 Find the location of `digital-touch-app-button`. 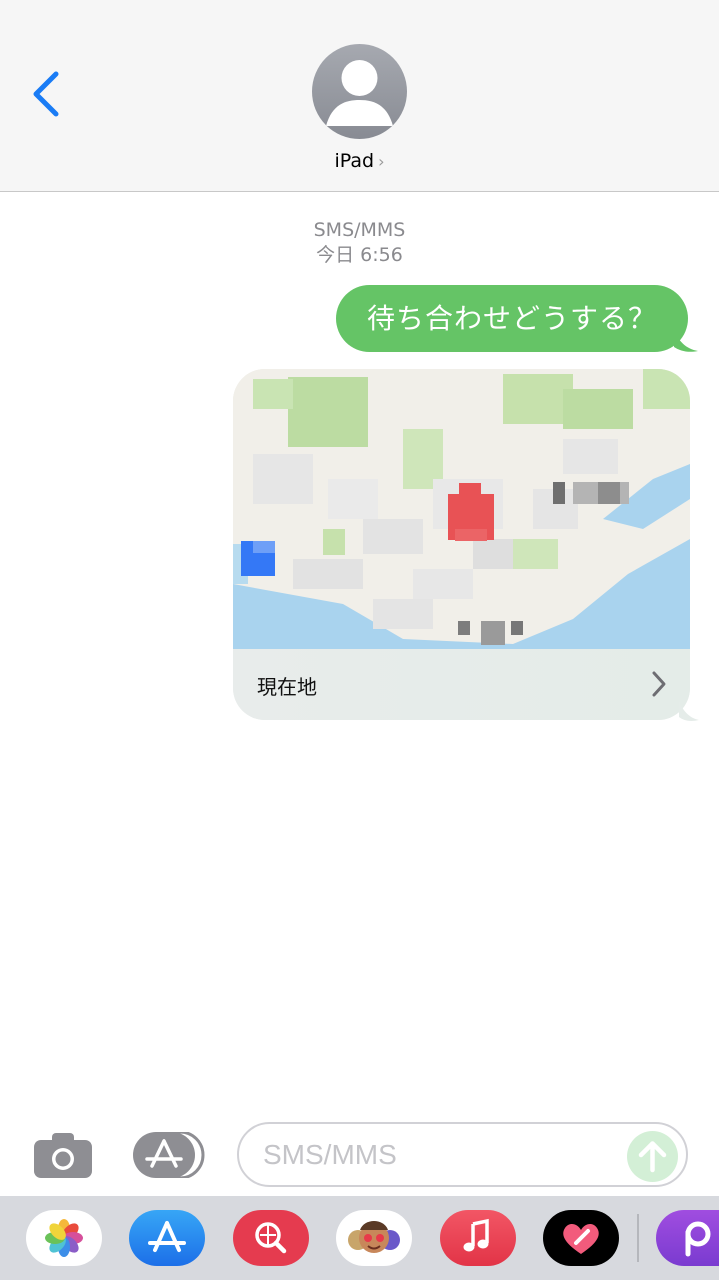

digital-touch-app-button is located at coordinates (581, 1238).